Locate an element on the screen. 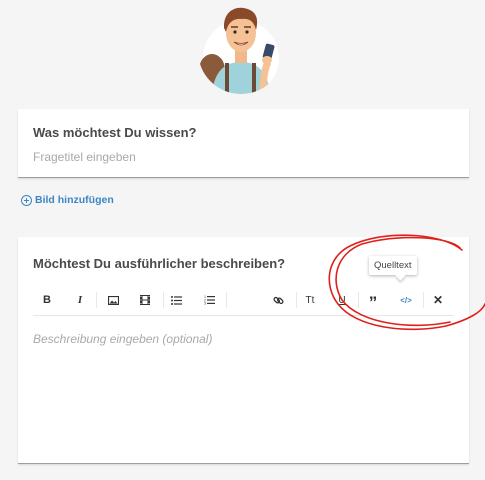 The image size is (485, 480). image-icon is located at coordinates (113, 300).